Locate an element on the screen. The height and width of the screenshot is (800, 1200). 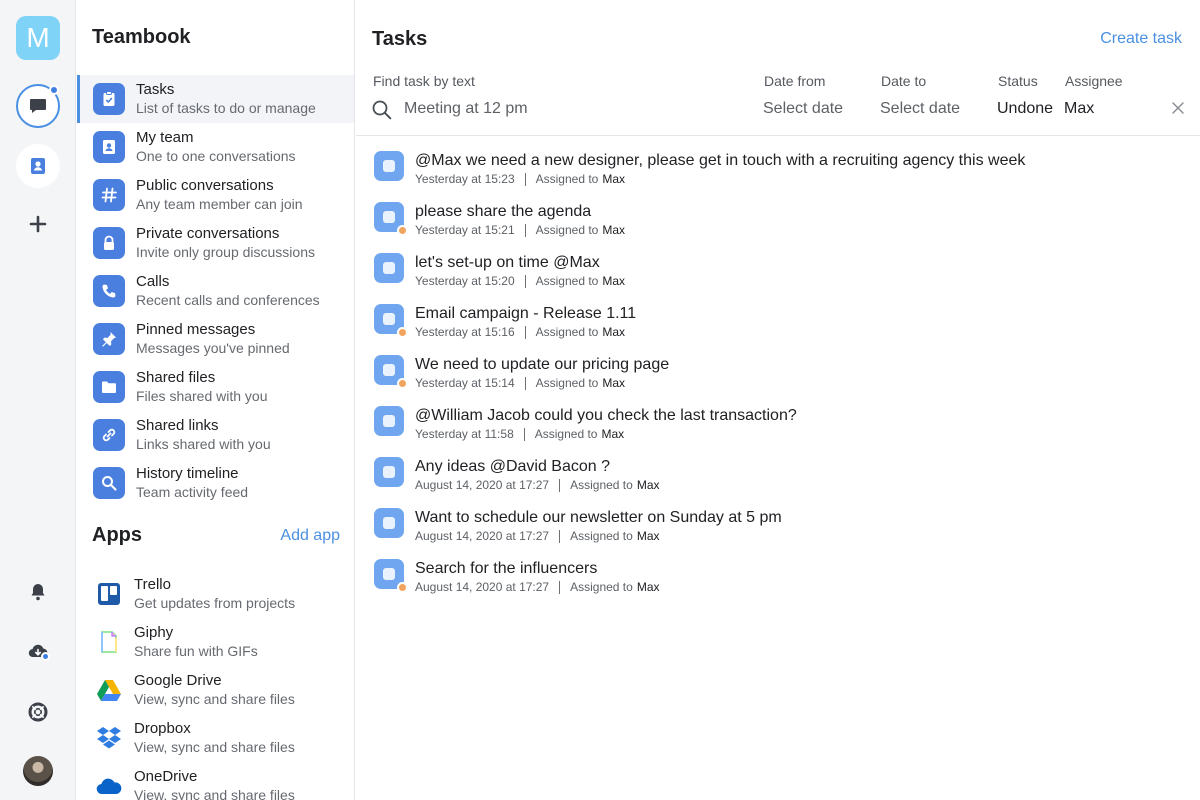
sidebar-item-label: Public conversations is located at coordinates (205, 185).